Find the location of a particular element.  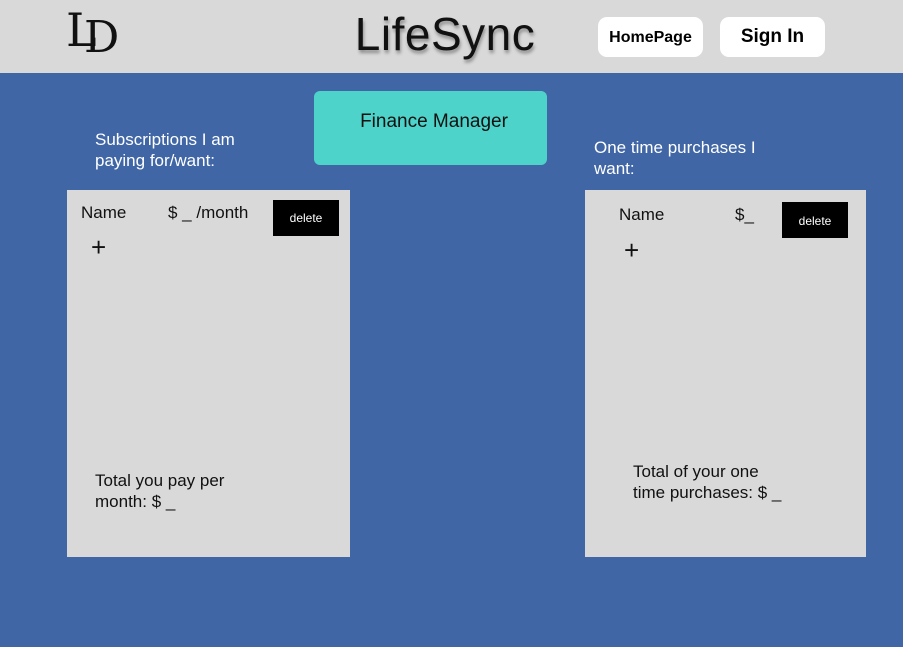

subscriptions-heading: Subscriptions I am paying for/want: is located at coordinates (195, 150).